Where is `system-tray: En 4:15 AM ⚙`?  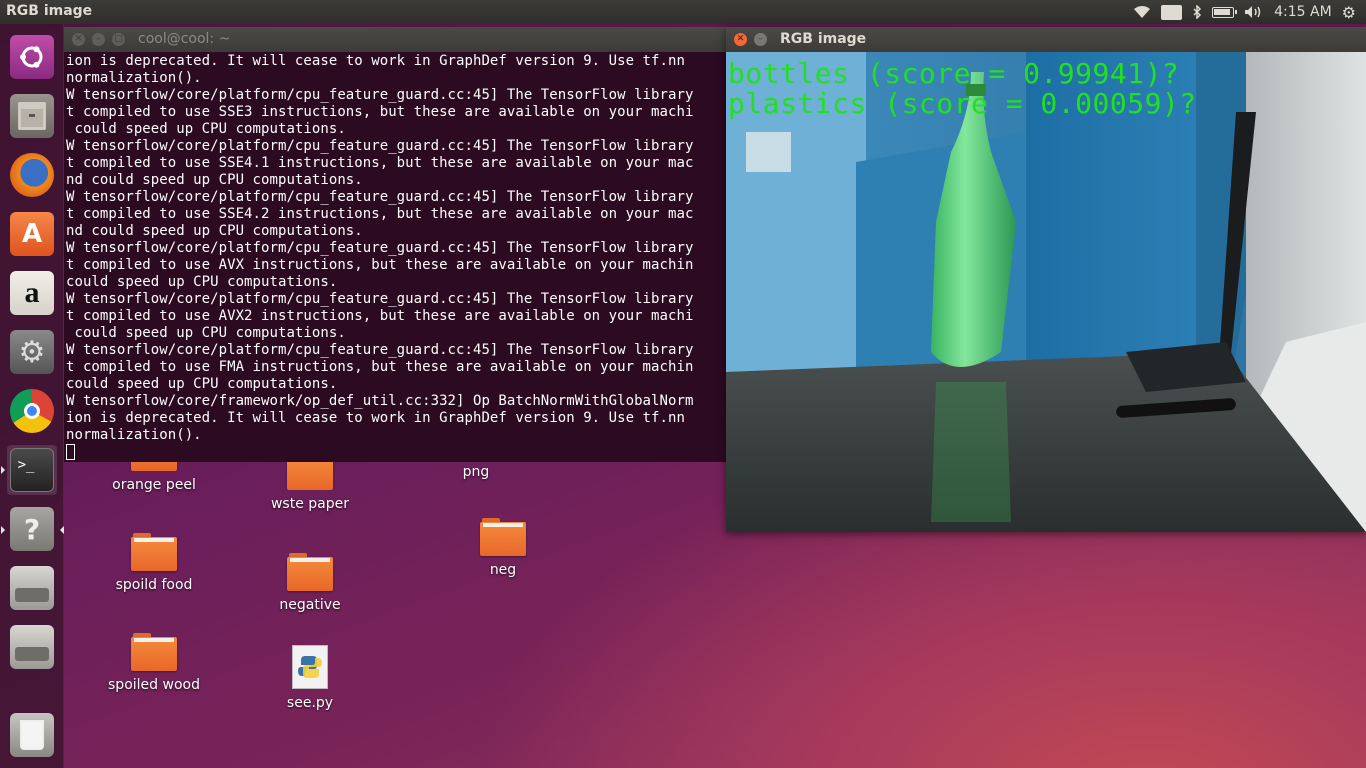 system-tray: En 4:15 AM ⚙ is located at coordinates (1249, 12).